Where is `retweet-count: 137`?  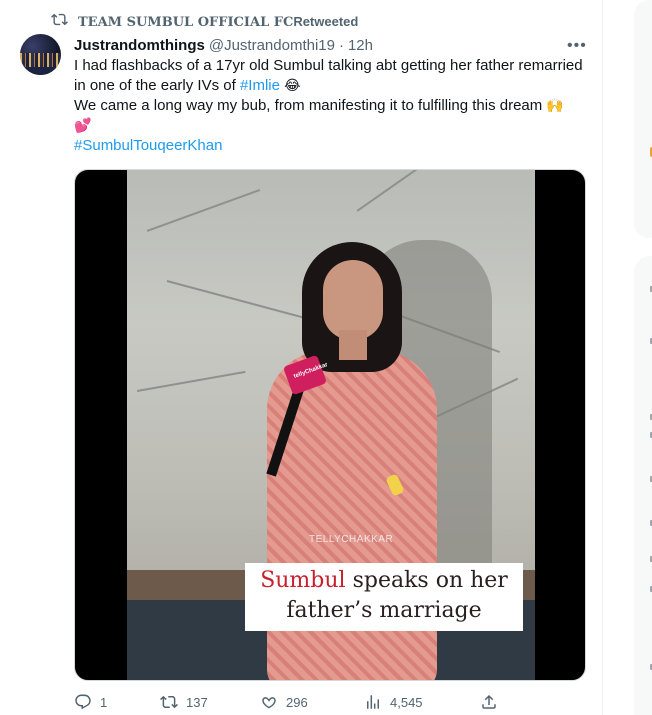 retweet-count: 137 is located at coordinates (197, 702).